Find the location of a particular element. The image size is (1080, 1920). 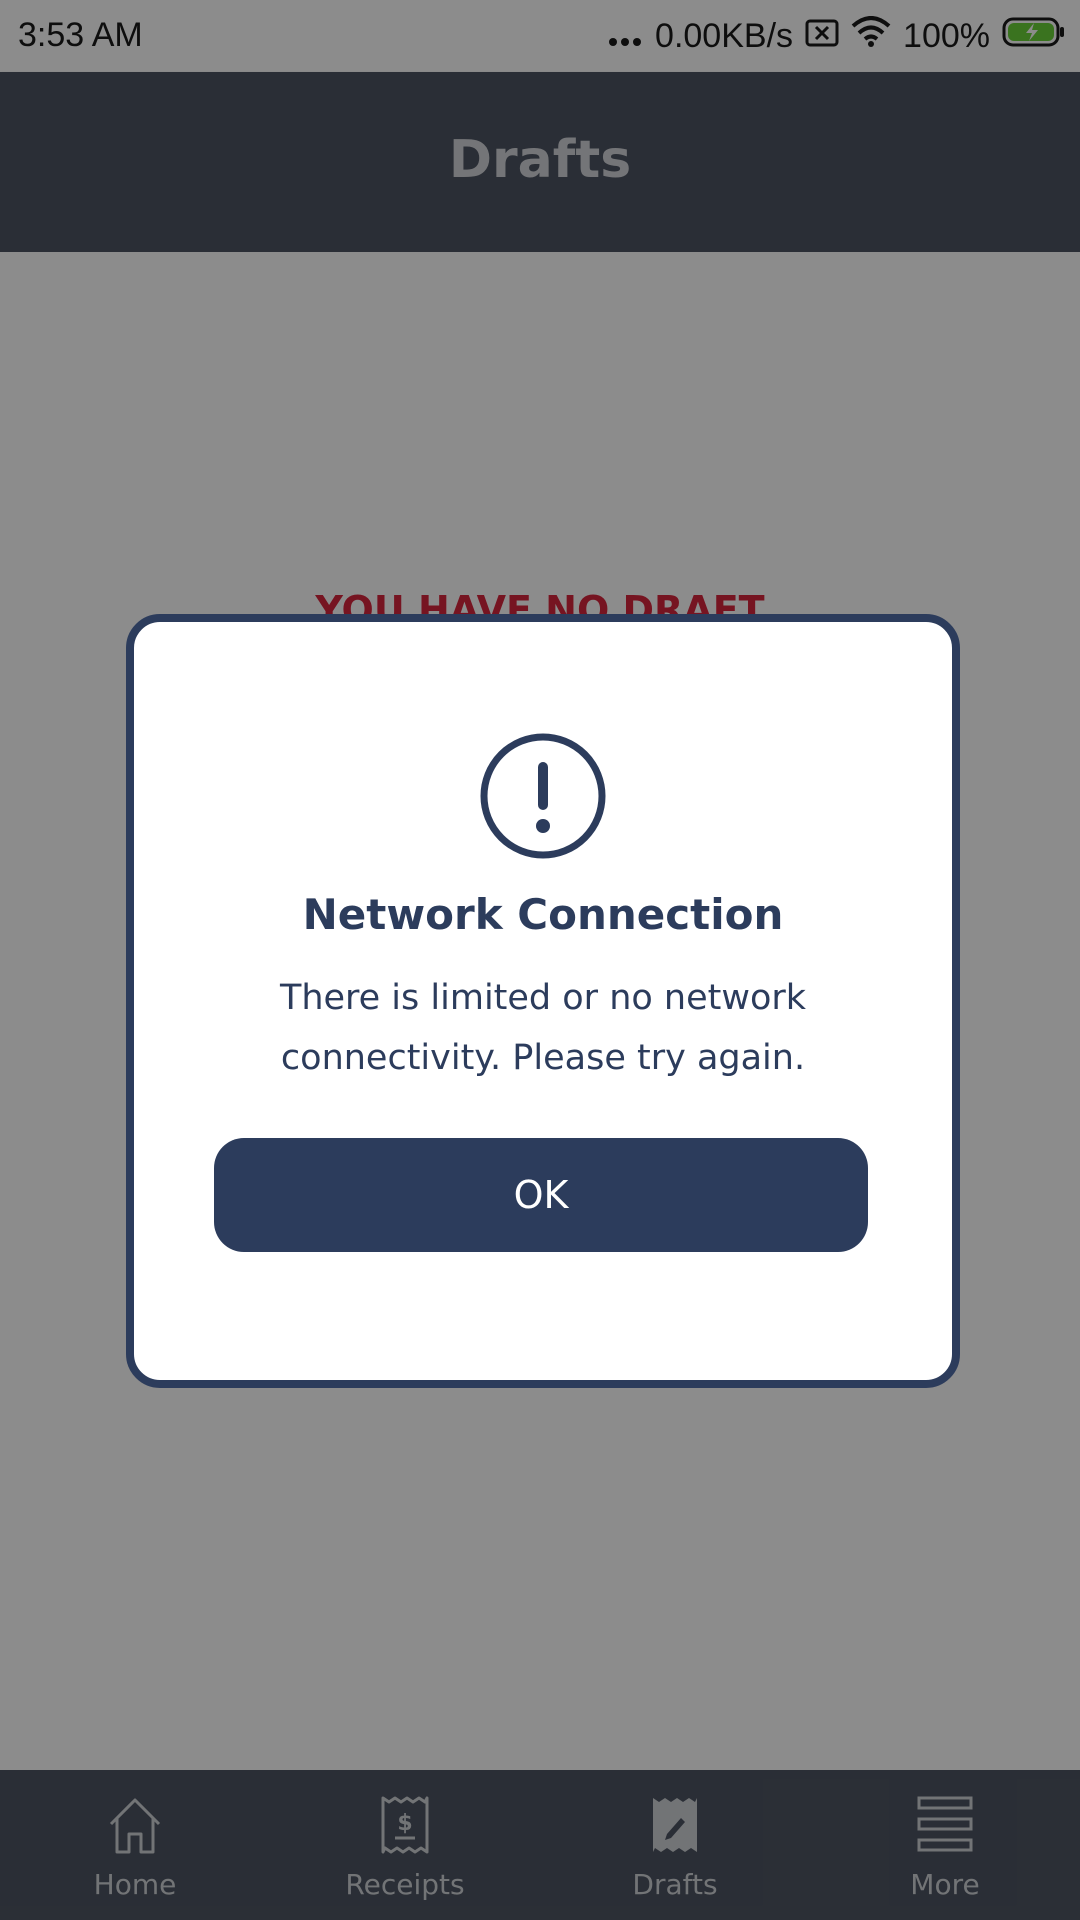

dialog-title: Network Connection is located at coordinates (543, 914).